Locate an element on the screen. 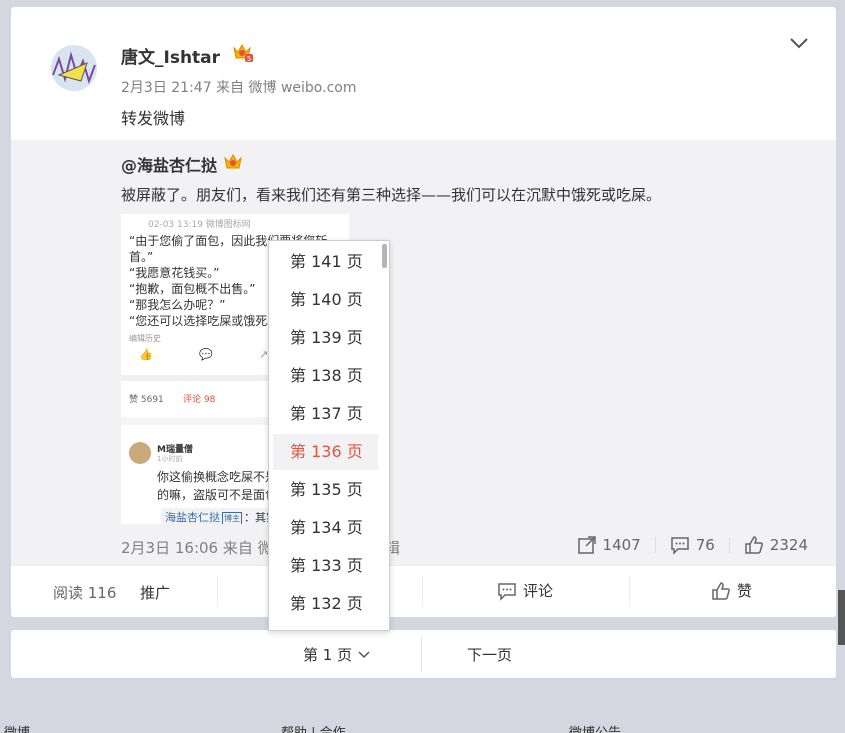  page-select-label: 第 1 页 is located at coordinates (328, 655).